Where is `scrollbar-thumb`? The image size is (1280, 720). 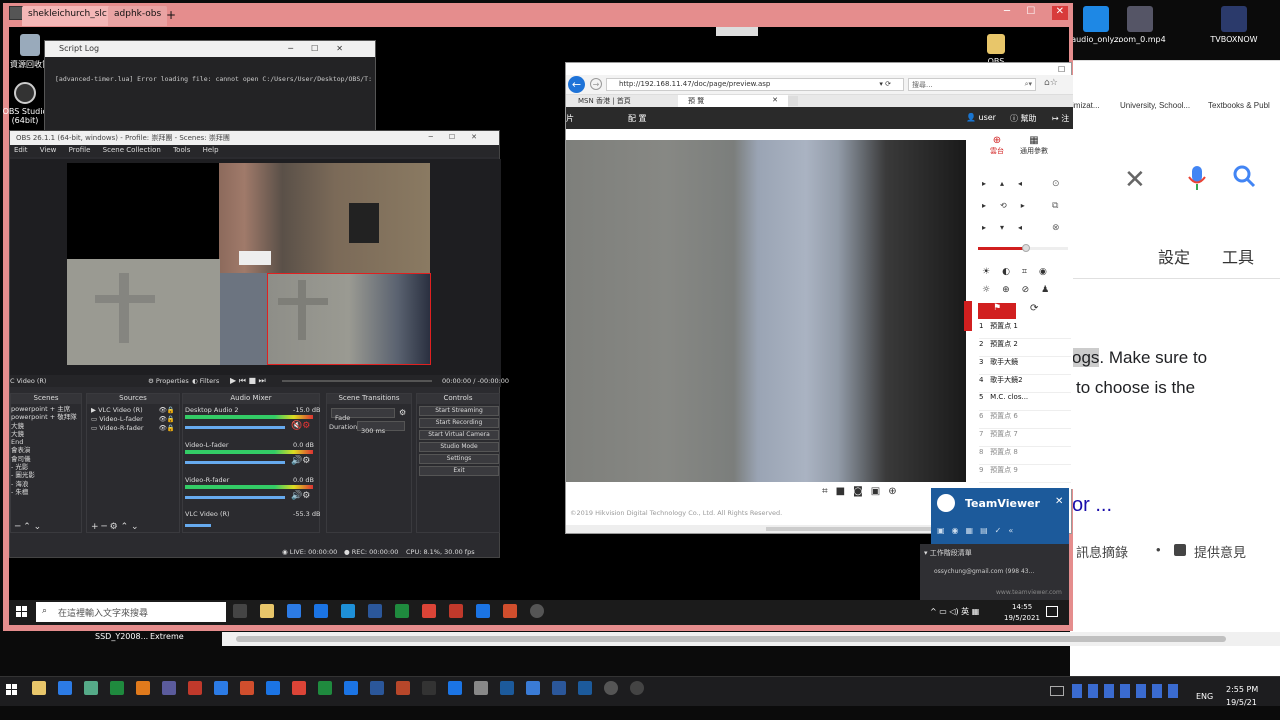
scrollbar-thumb is located at coordinates (731, 639).